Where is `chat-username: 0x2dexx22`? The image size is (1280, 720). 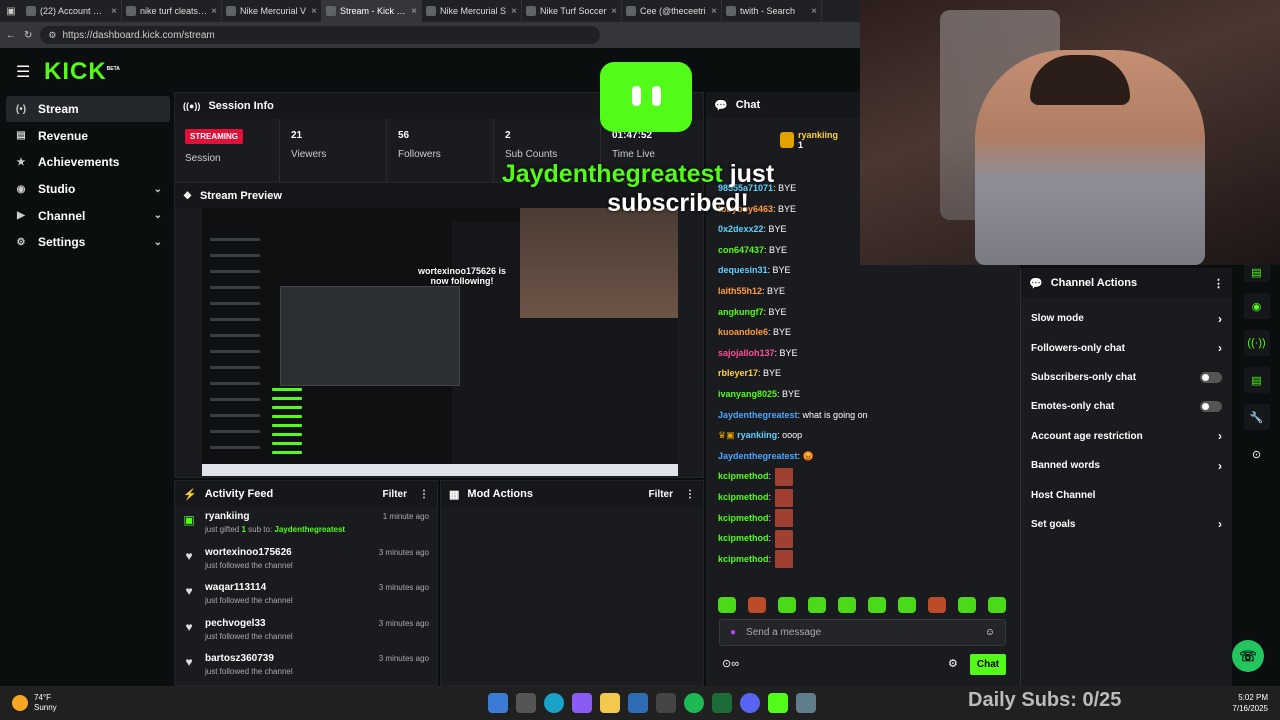 chat-username: 0x2dexx22 is located at coordinates (741, 229).